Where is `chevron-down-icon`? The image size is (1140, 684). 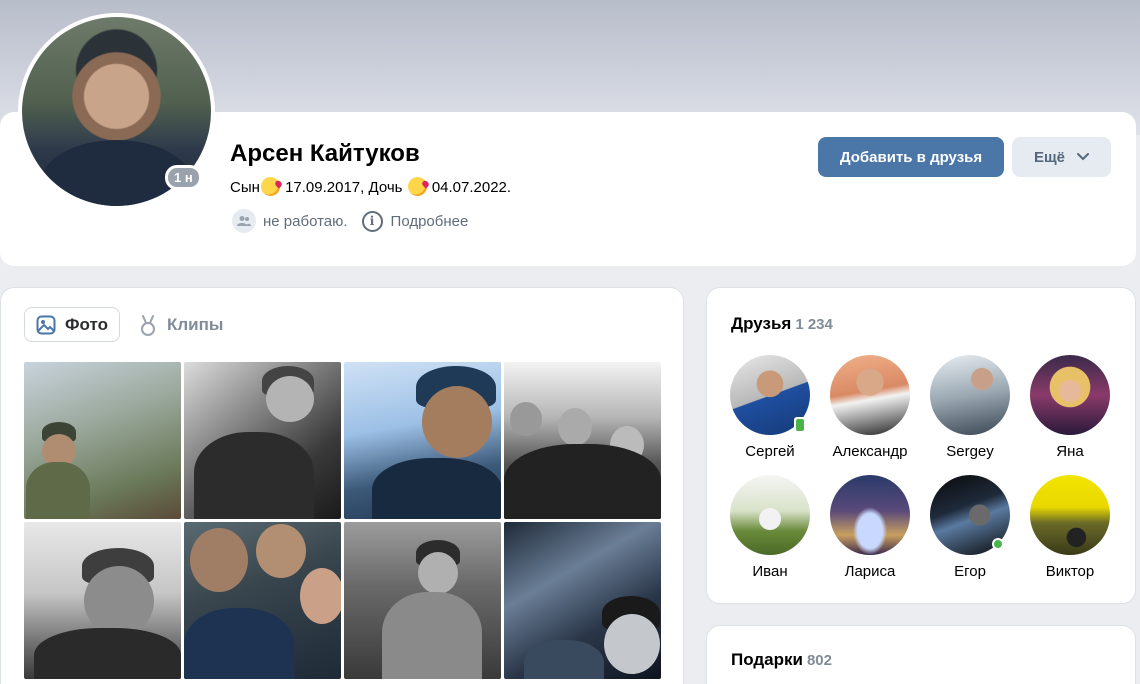
chevron-down-icon is located at coordinates (1083, 157).